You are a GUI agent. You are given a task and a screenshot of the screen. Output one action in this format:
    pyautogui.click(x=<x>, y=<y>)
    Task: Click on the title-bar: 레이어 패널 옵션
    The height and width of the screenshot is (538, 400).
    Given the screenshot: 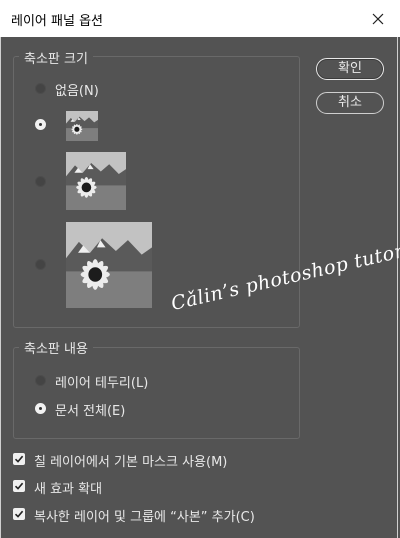 What is the action you would take?
    pyautogui.click(x=200, y=18)
    